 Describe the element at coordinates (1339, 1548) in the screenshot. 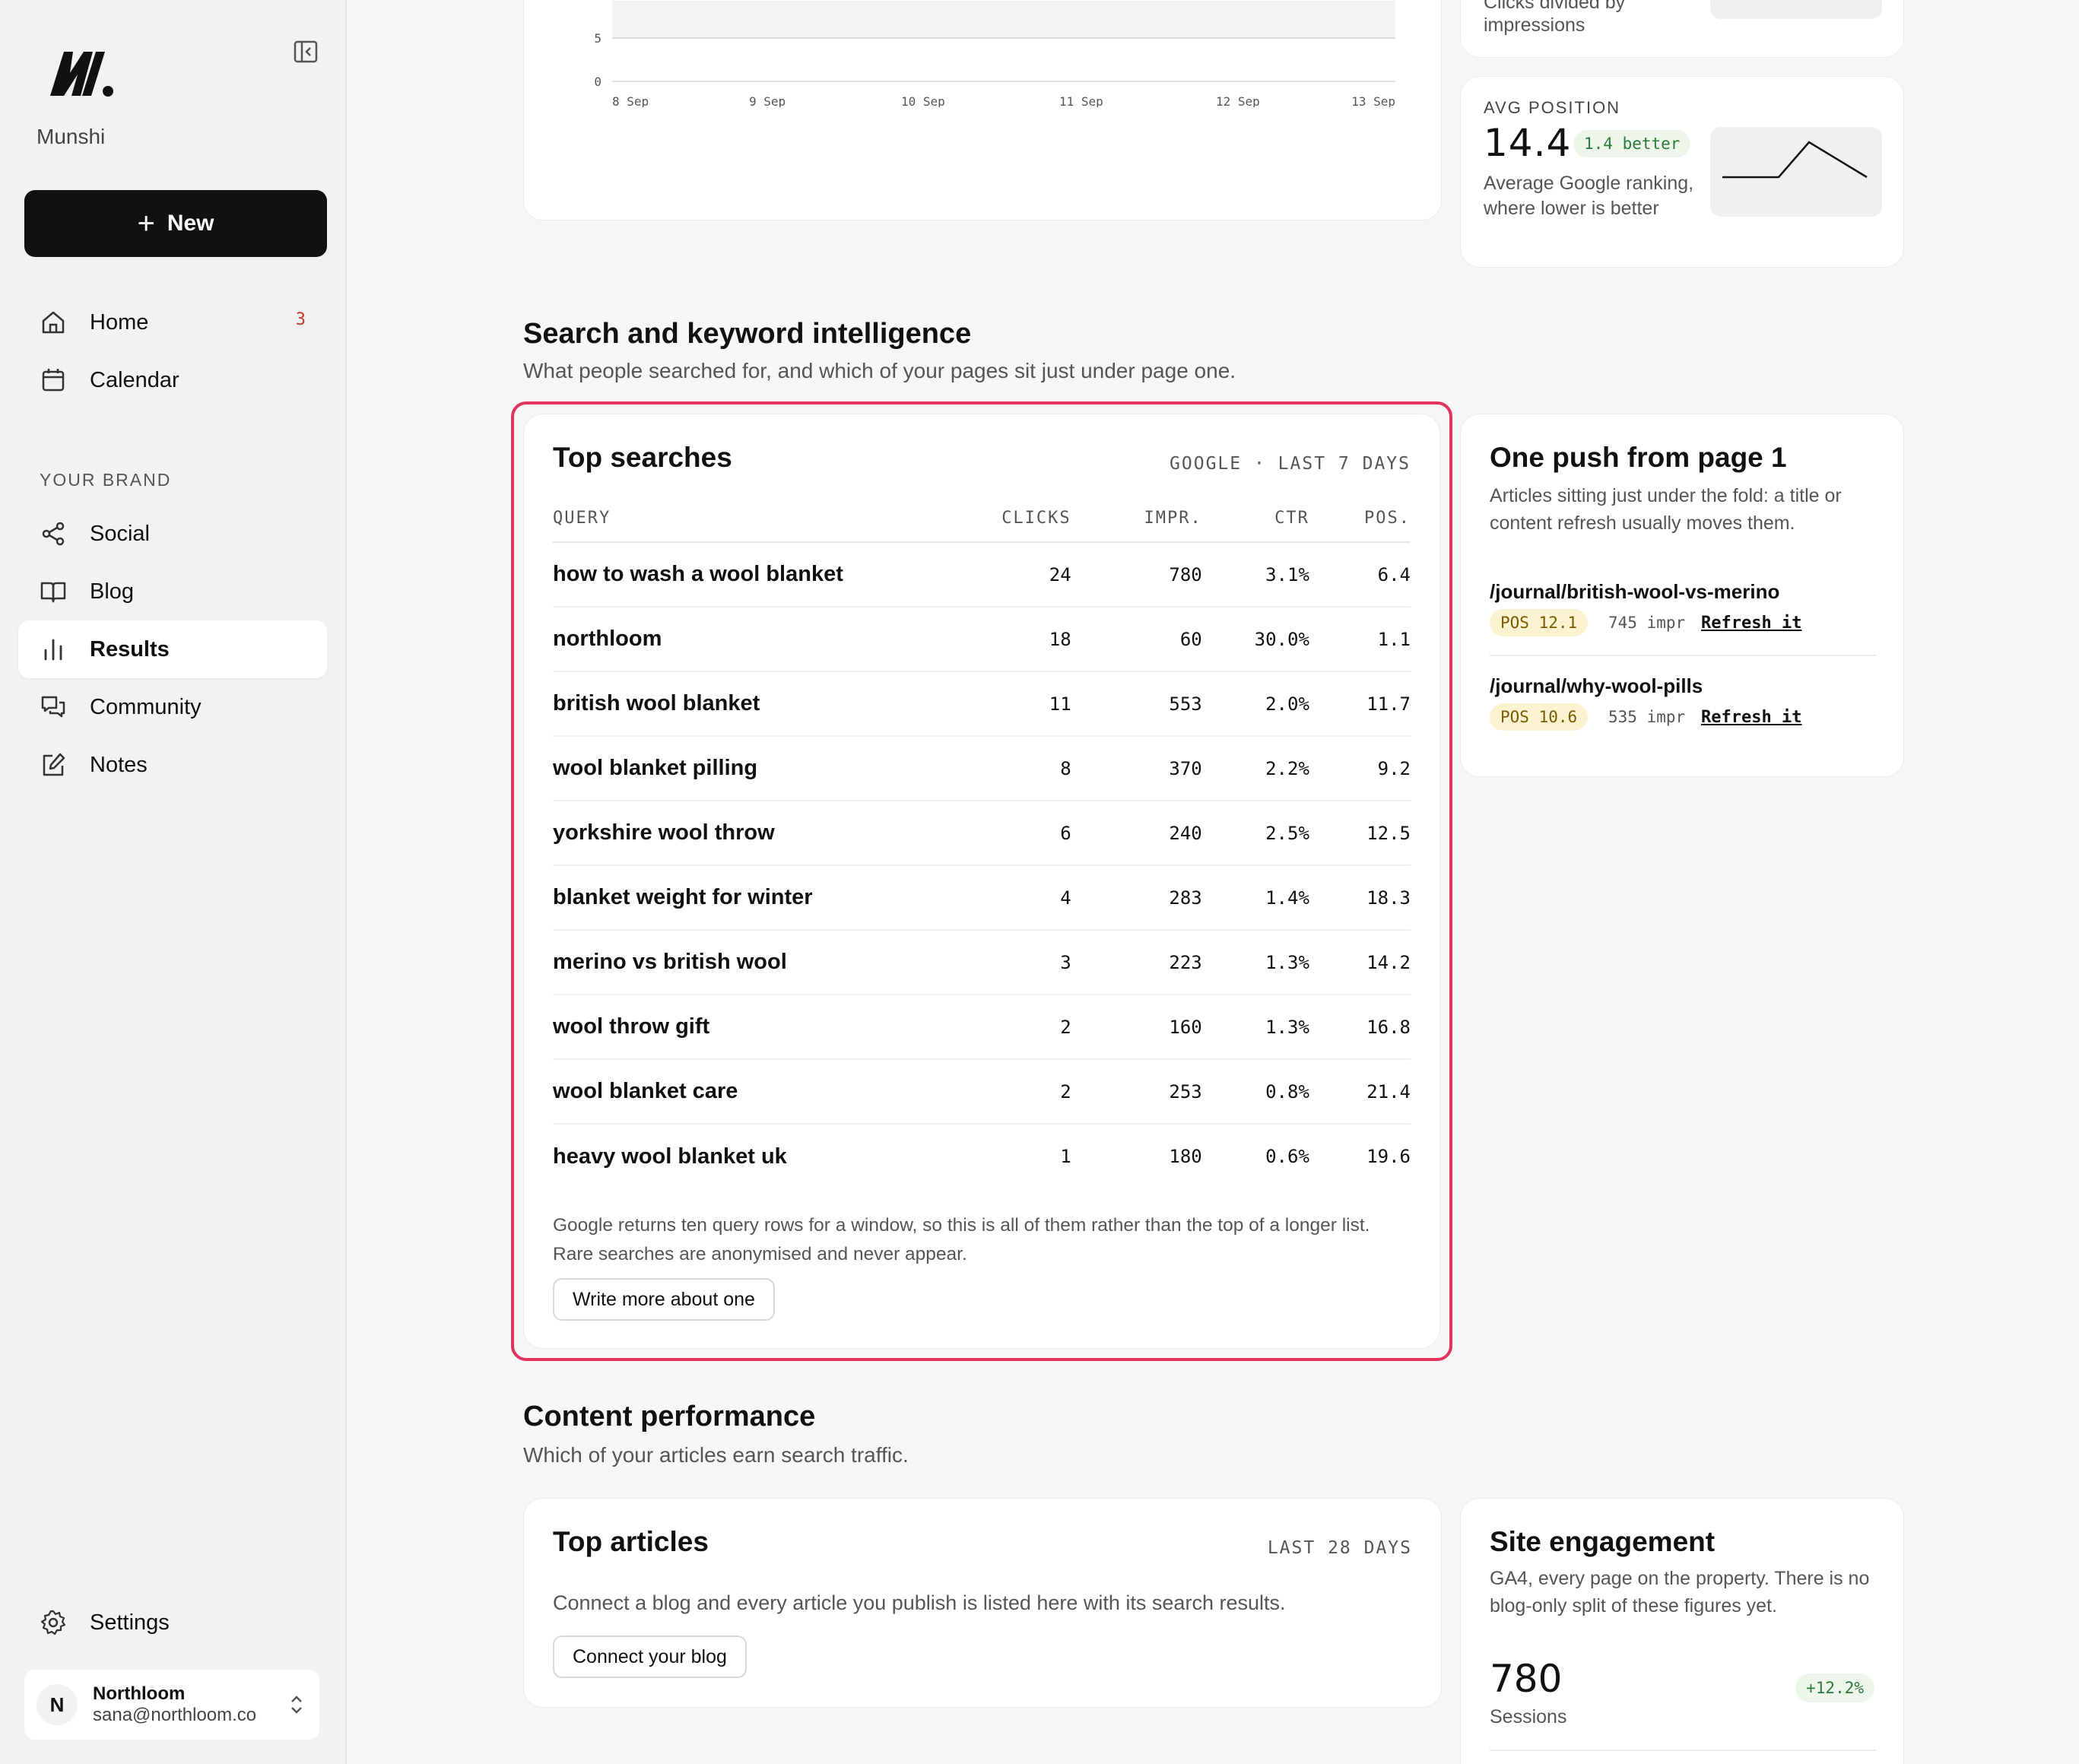

I see `card-meta: LAST 28 DAYS` at that location.